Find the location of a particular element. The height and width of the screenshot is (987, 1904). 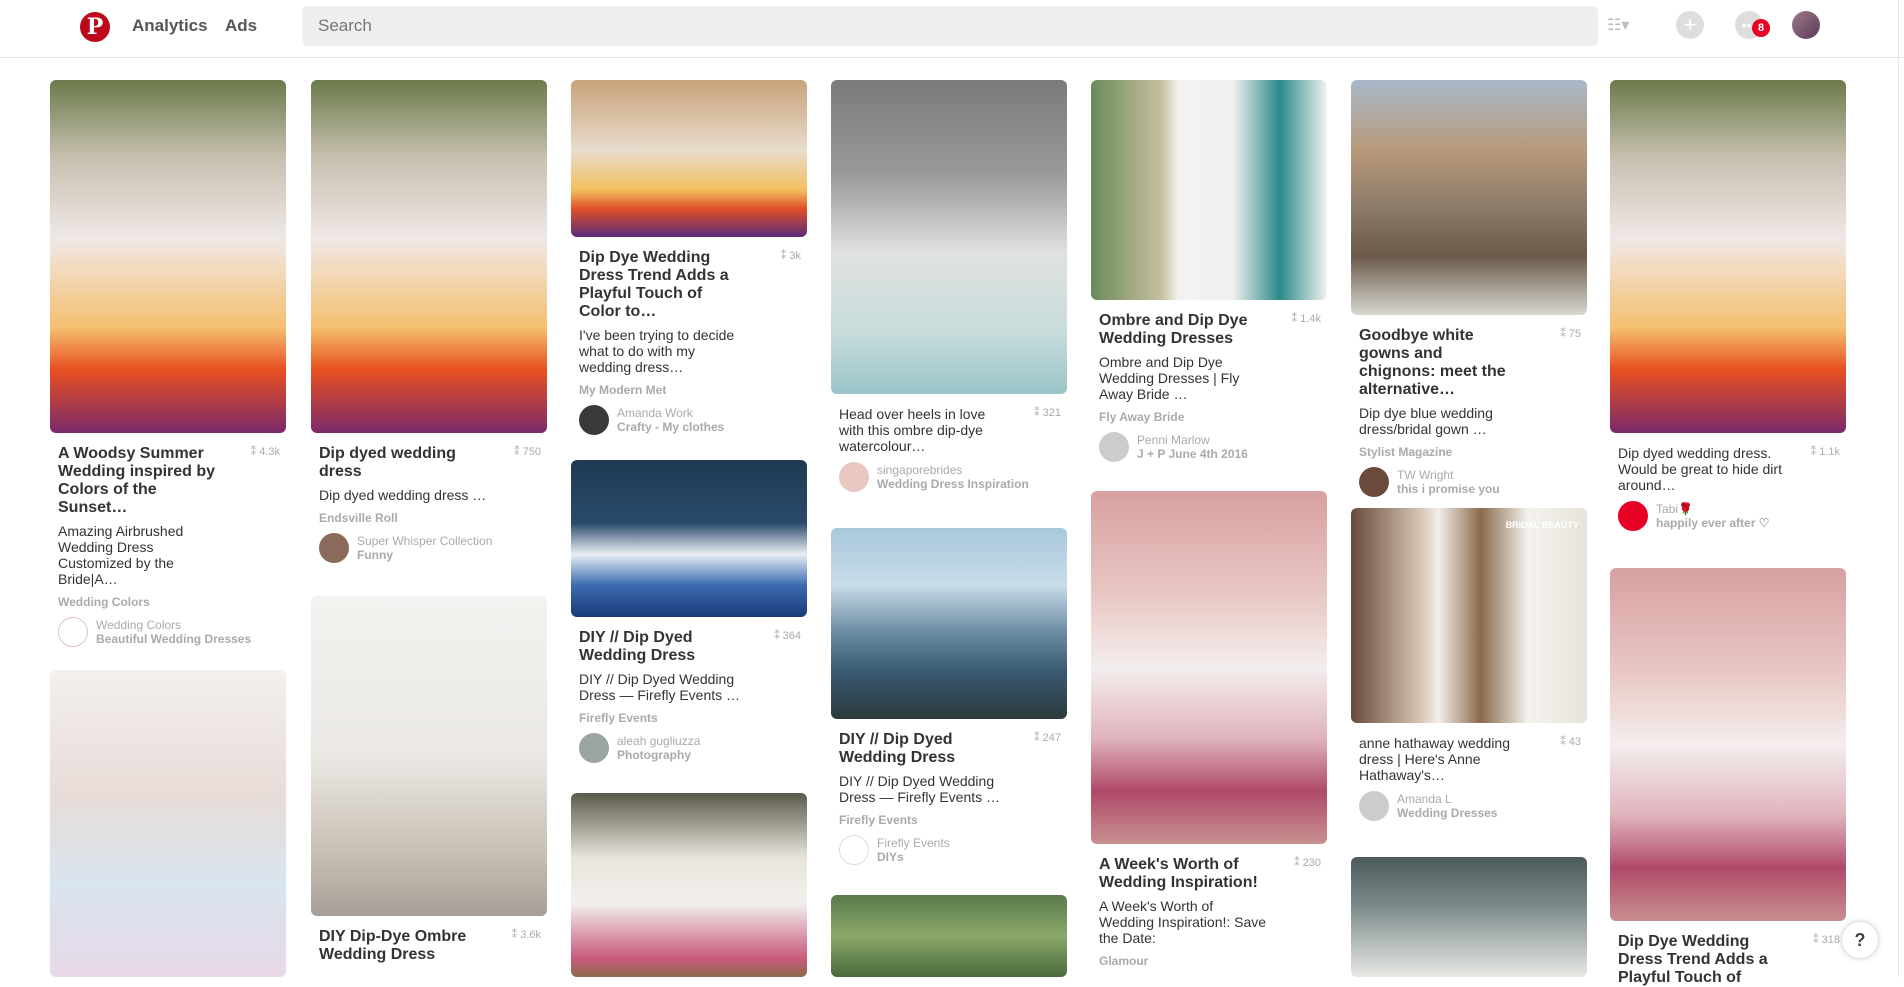

pinner-info: Amanda Work Crafty - My clothes is located at coordinates (689, 420).